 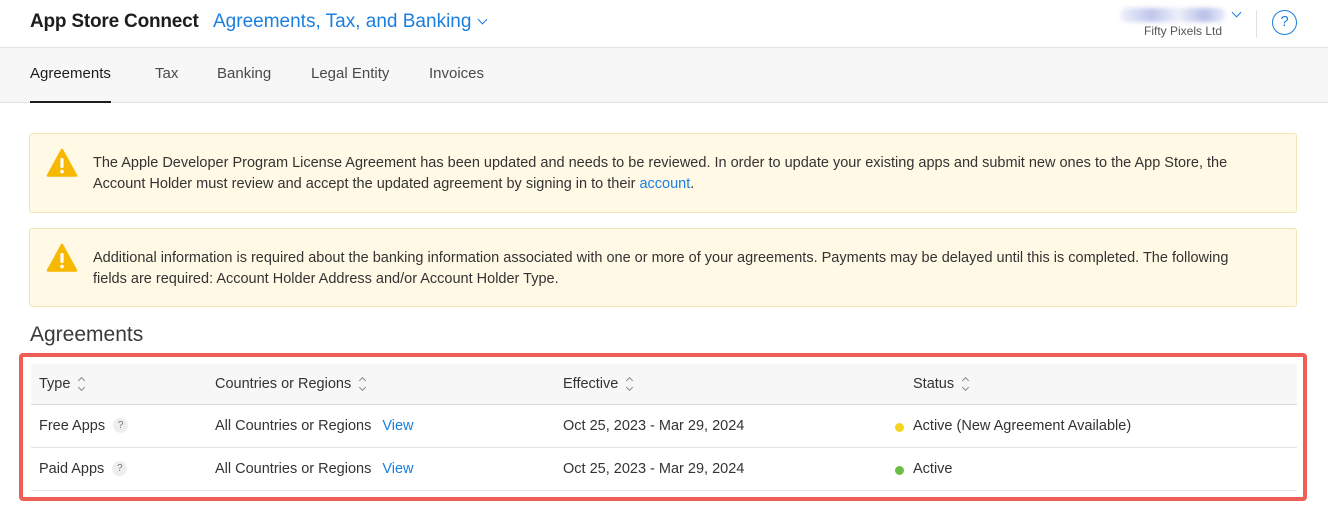 I want to click on account-name-redacted, so click(x=1173, y=15).